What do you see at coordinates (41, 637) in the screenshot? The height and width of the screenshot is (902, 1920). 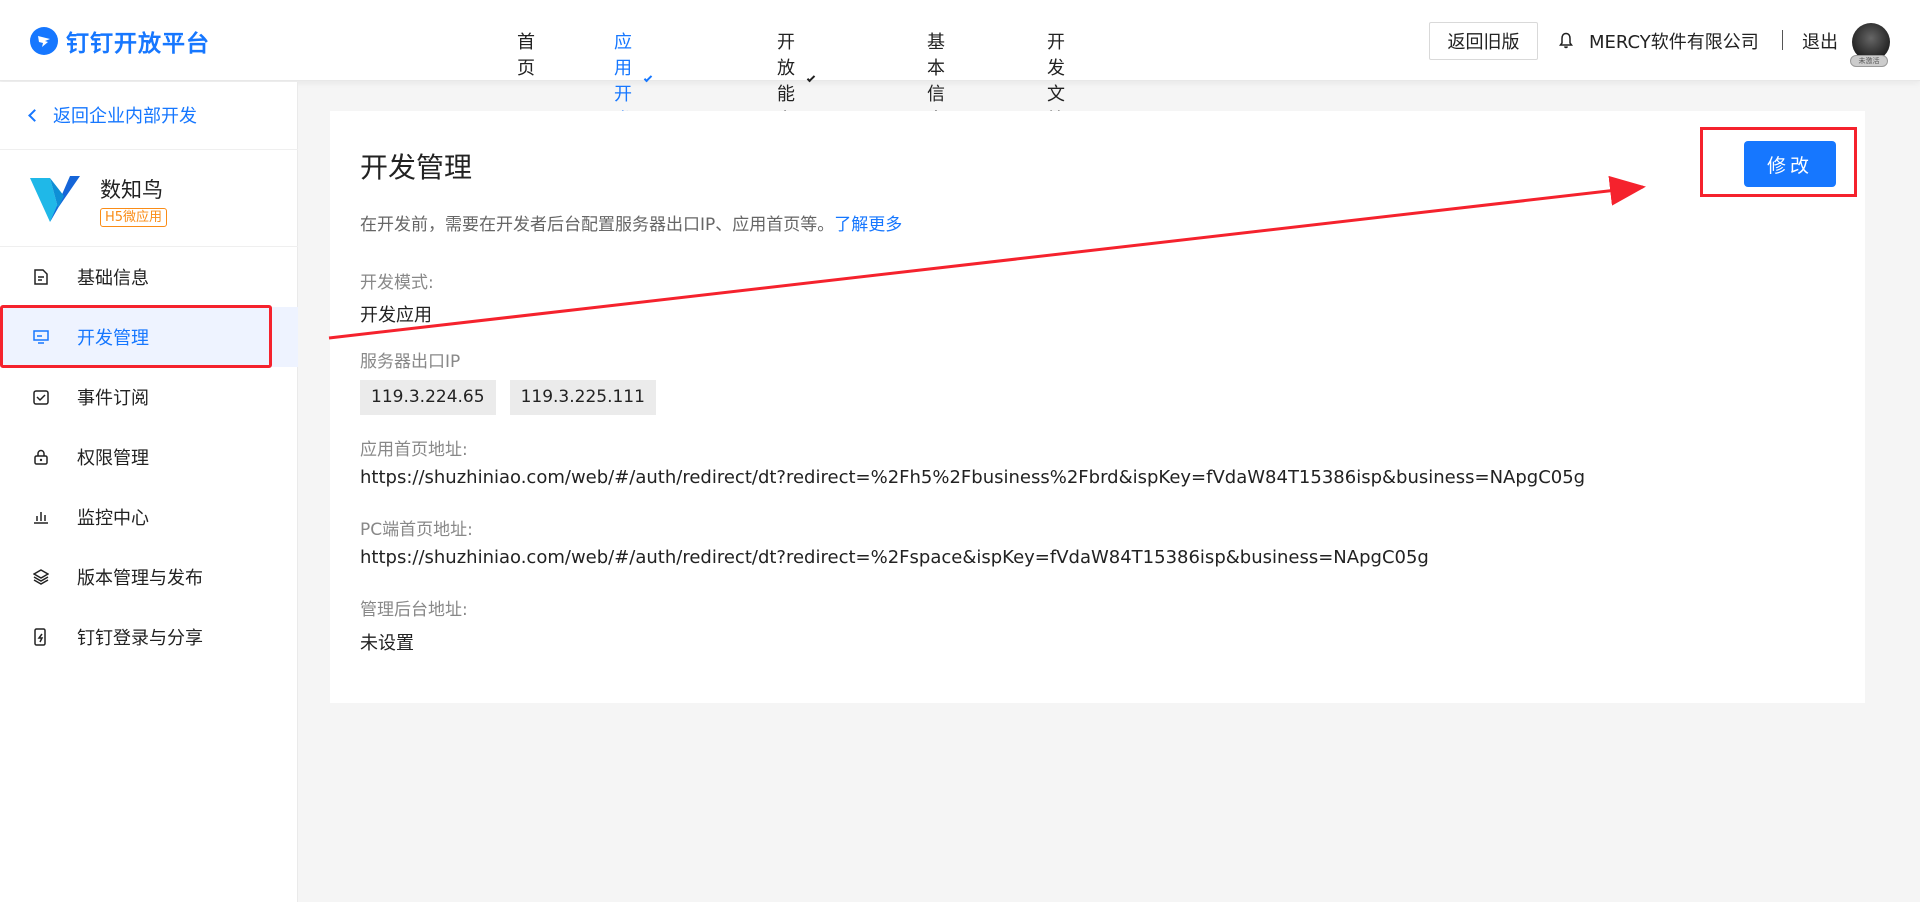 I see `phone-login-icon` at bounding box center [41, 637].